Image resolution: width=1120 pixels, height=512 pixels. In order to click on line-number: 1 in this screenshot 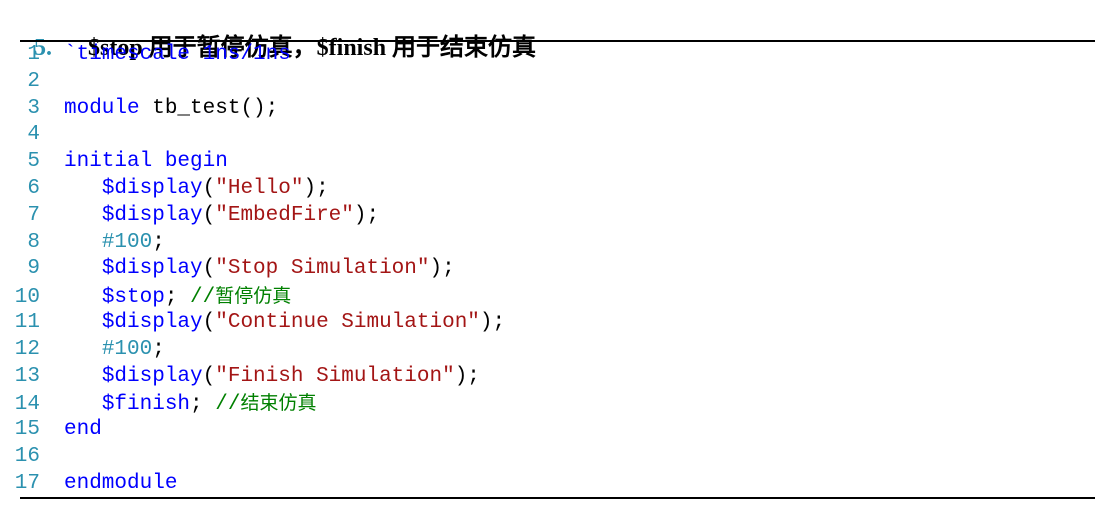, I will do `click(33, 54)`.